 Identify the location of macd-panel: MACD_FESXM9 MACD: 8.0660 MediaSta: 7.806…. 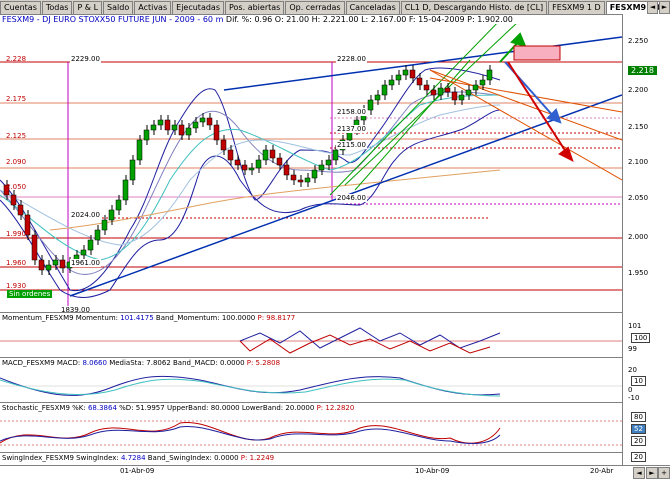
(311, 380).